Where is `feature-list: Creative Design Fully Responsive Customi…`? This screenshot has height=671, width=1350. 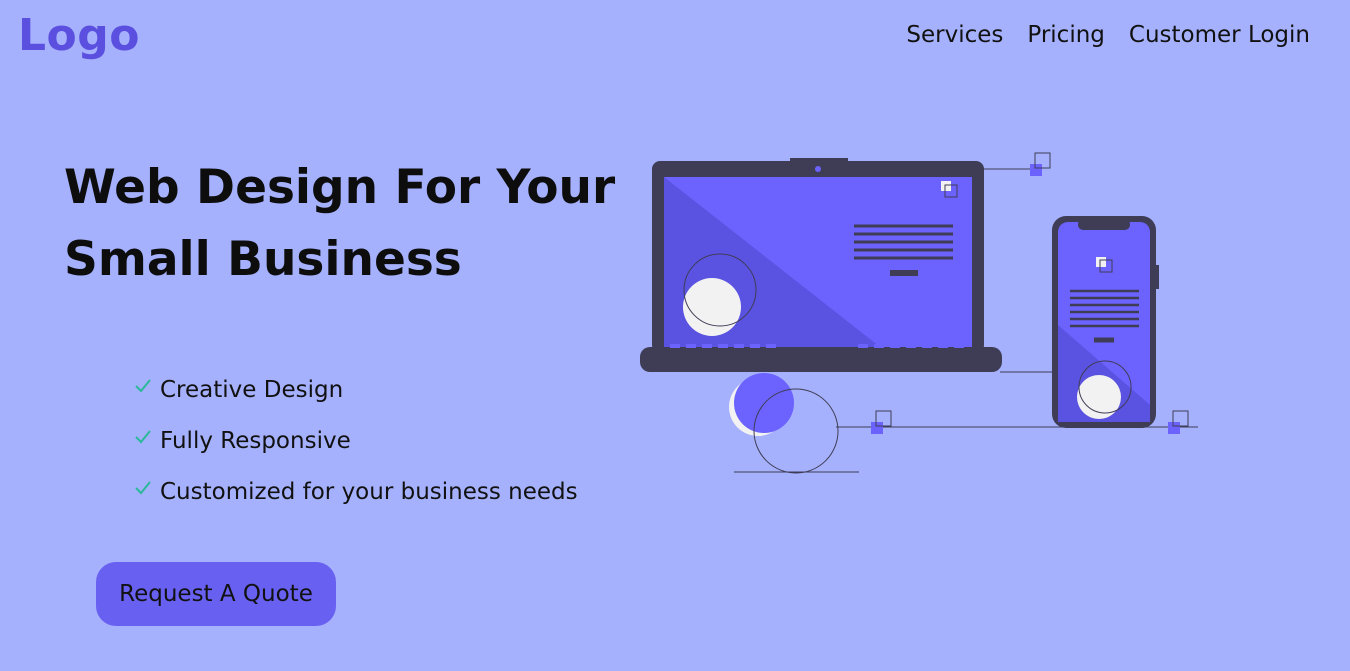
feature-list: Creative Design Fully Responsive Customi… is located at coordinates (356, 440).